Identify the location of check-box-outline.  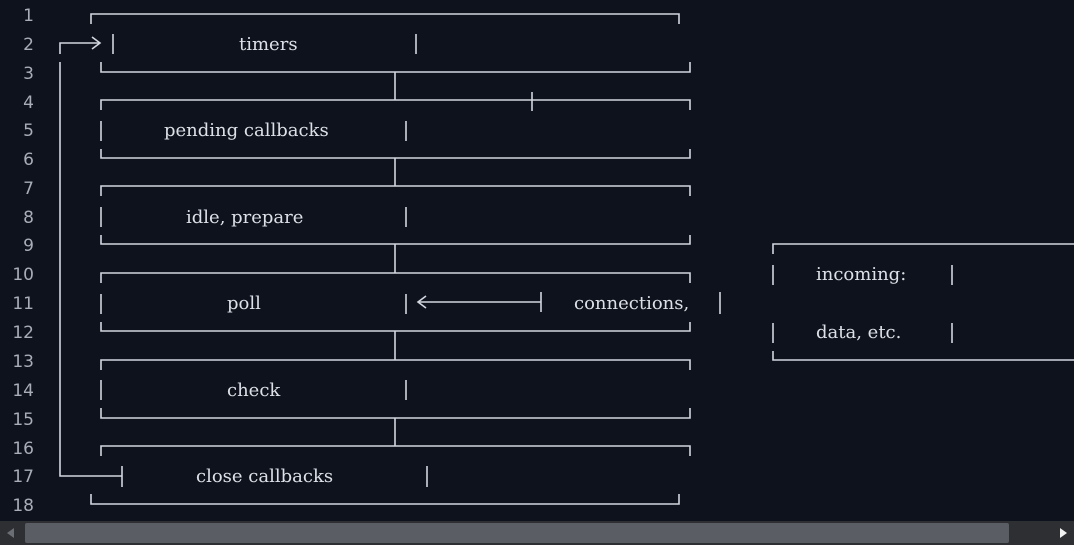
(395, 389).